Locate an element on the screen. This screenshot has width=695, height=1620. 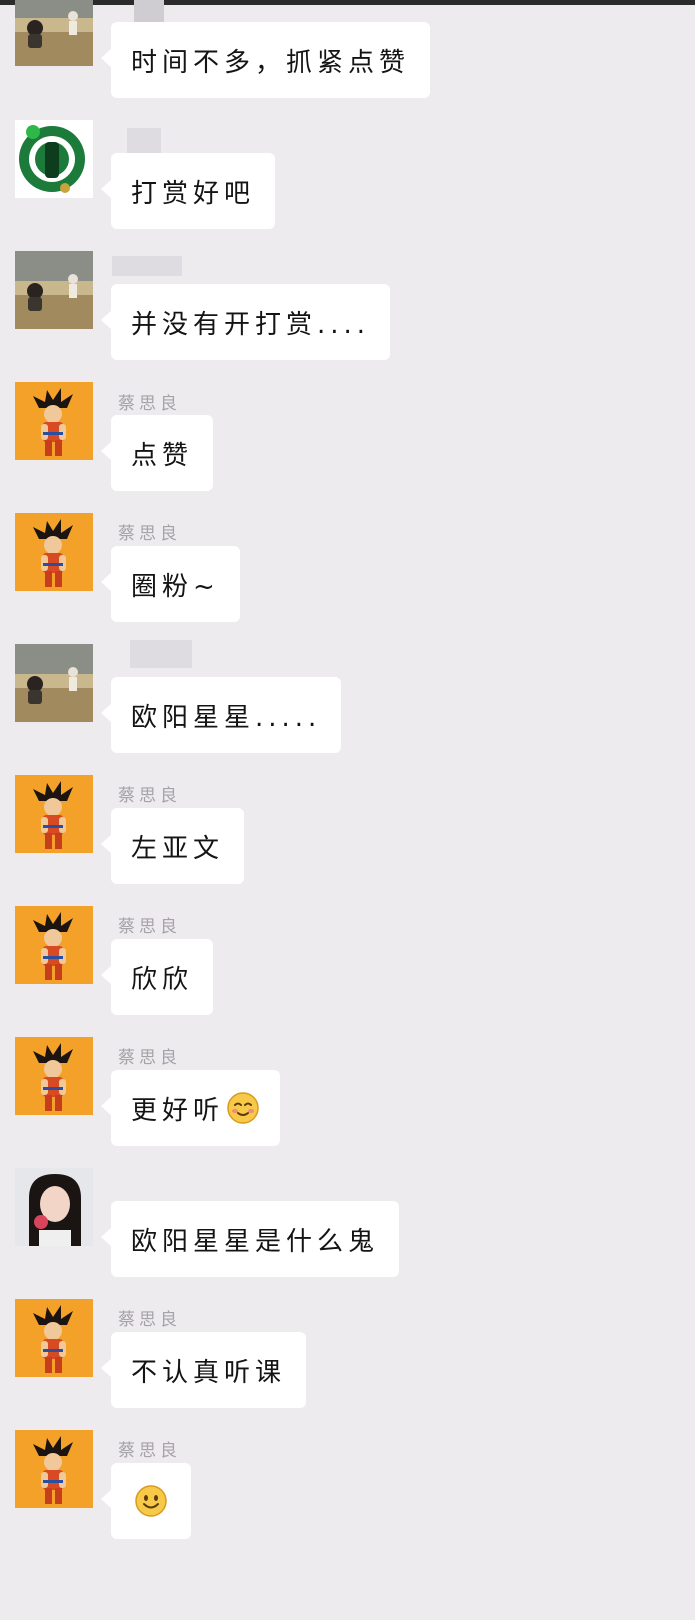
message-bubble: 欣欣 is located at coordinates (157, 977).